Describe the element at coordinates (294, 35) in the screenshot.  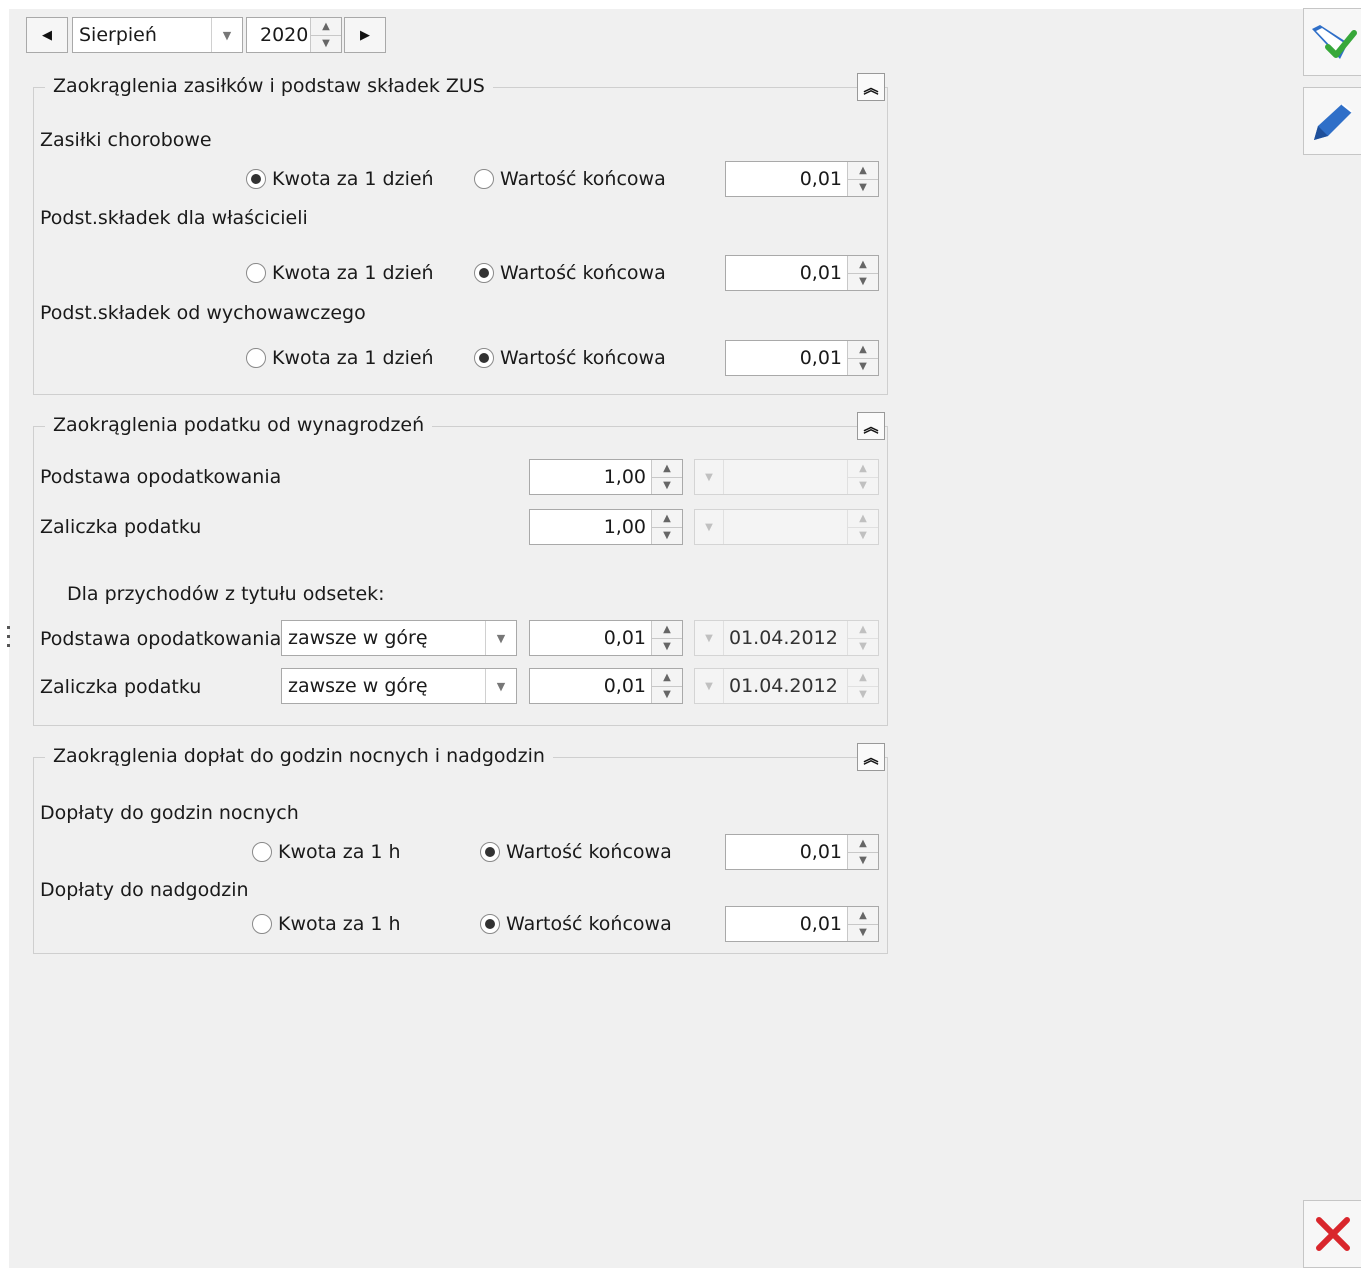
I see `year-stepper: 2020 ▲ ▼` at that location.